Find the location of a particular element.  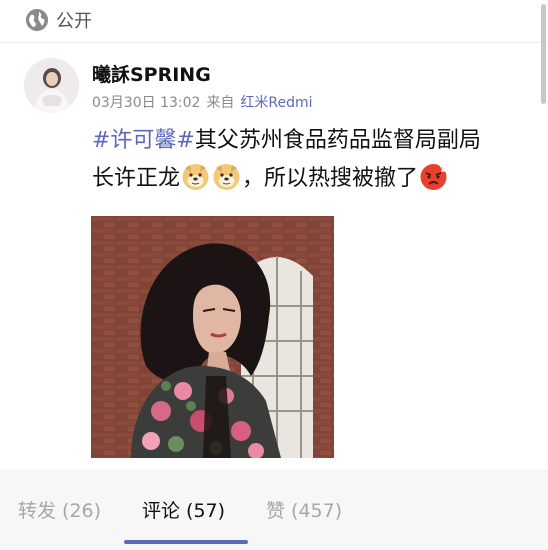

angry-emoji-icon is located at coordinates (433, 176).